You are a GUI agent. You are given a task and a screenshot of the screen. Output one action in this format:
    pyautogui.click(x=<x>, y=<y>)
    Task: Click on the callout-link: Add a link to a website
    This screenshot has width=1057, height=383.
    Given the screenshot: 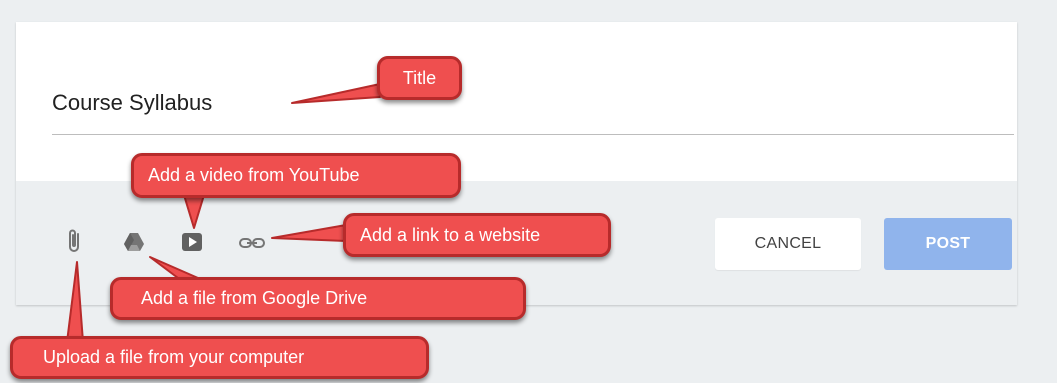 What is the action you would take?
    pyautogui.click(x=477, y=235)
    